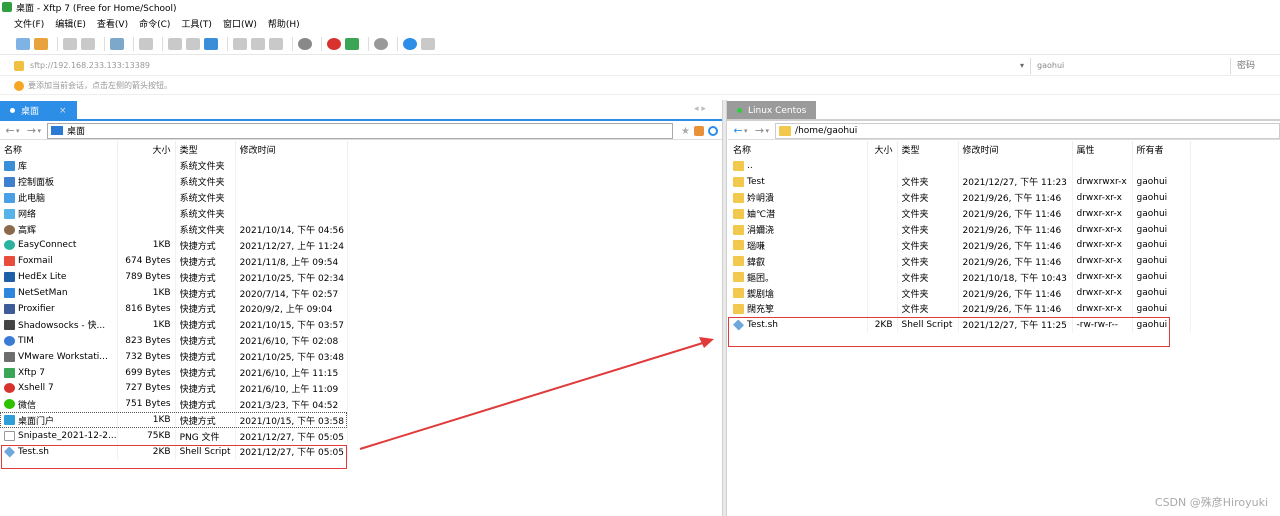 Image resolution: width=1280 pixels, height=516 pixels. I want to click on table-row: 网络 系统文件夹, so click(174, 213).